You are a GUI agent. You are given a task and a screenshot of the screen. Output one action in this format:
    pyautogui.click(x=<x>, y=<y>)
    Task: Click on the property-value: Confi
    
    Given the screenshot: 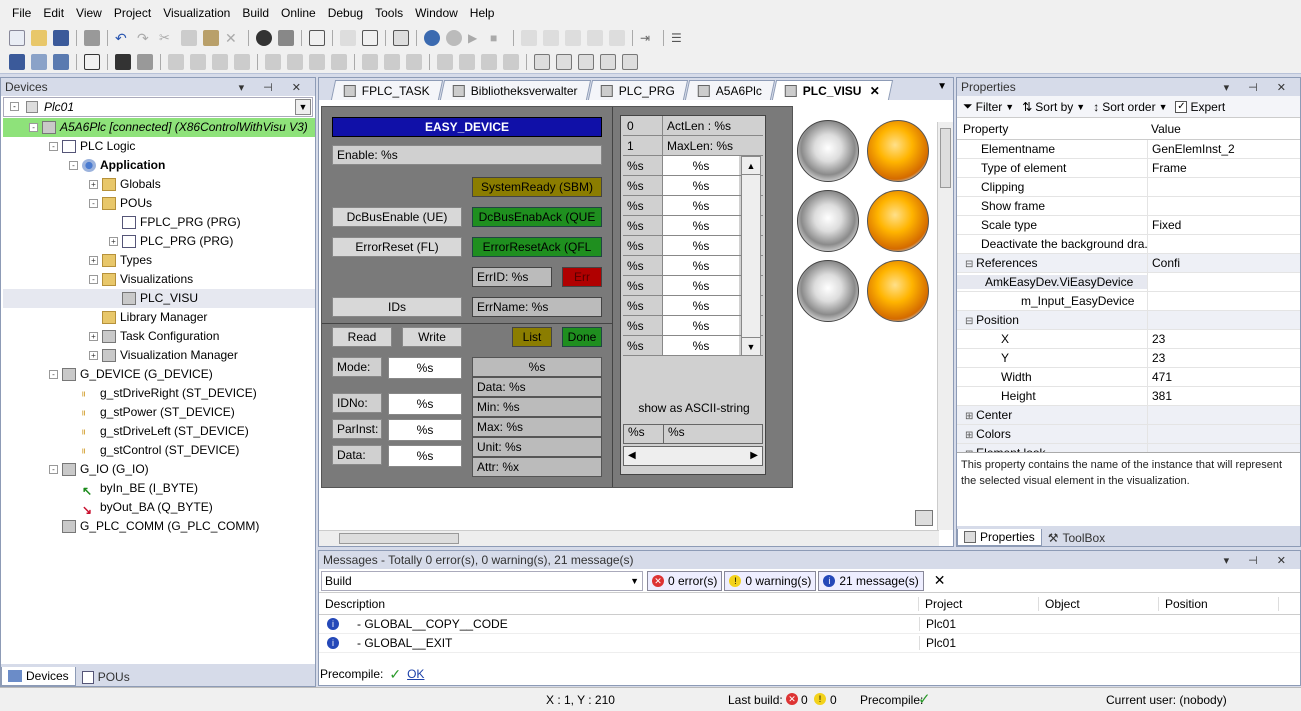 What is the action you would take?
    pyautogui.click(x=1223, y=263)
    